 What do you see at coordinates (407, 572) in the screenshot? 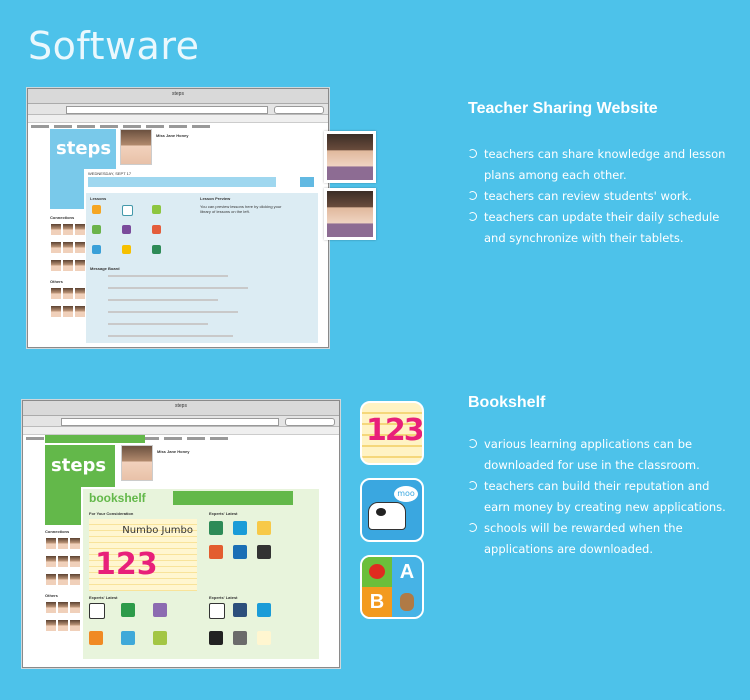
I see `letter-a-block: A` at bounding box center [407, 572].